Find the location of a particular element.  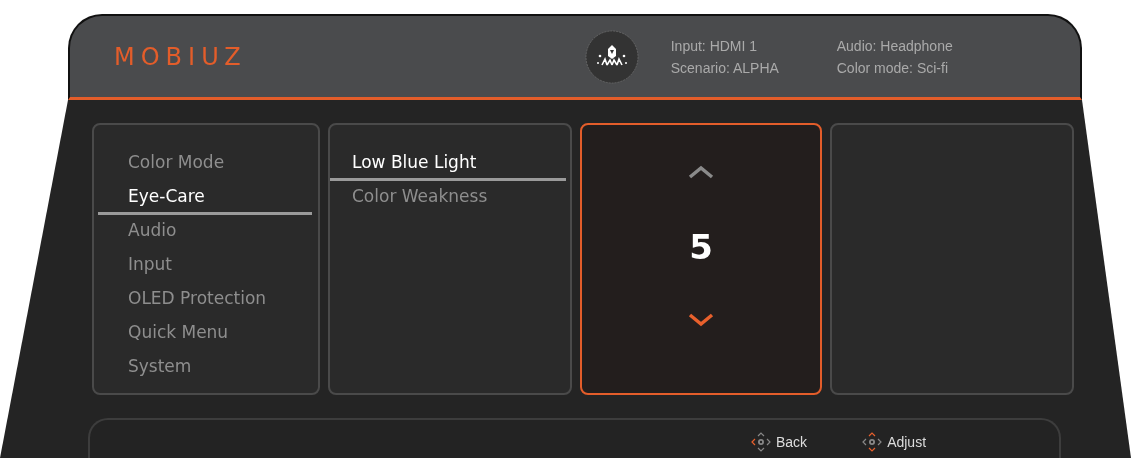

menu-item: OLED Protection is located at coordinates (206, 300).